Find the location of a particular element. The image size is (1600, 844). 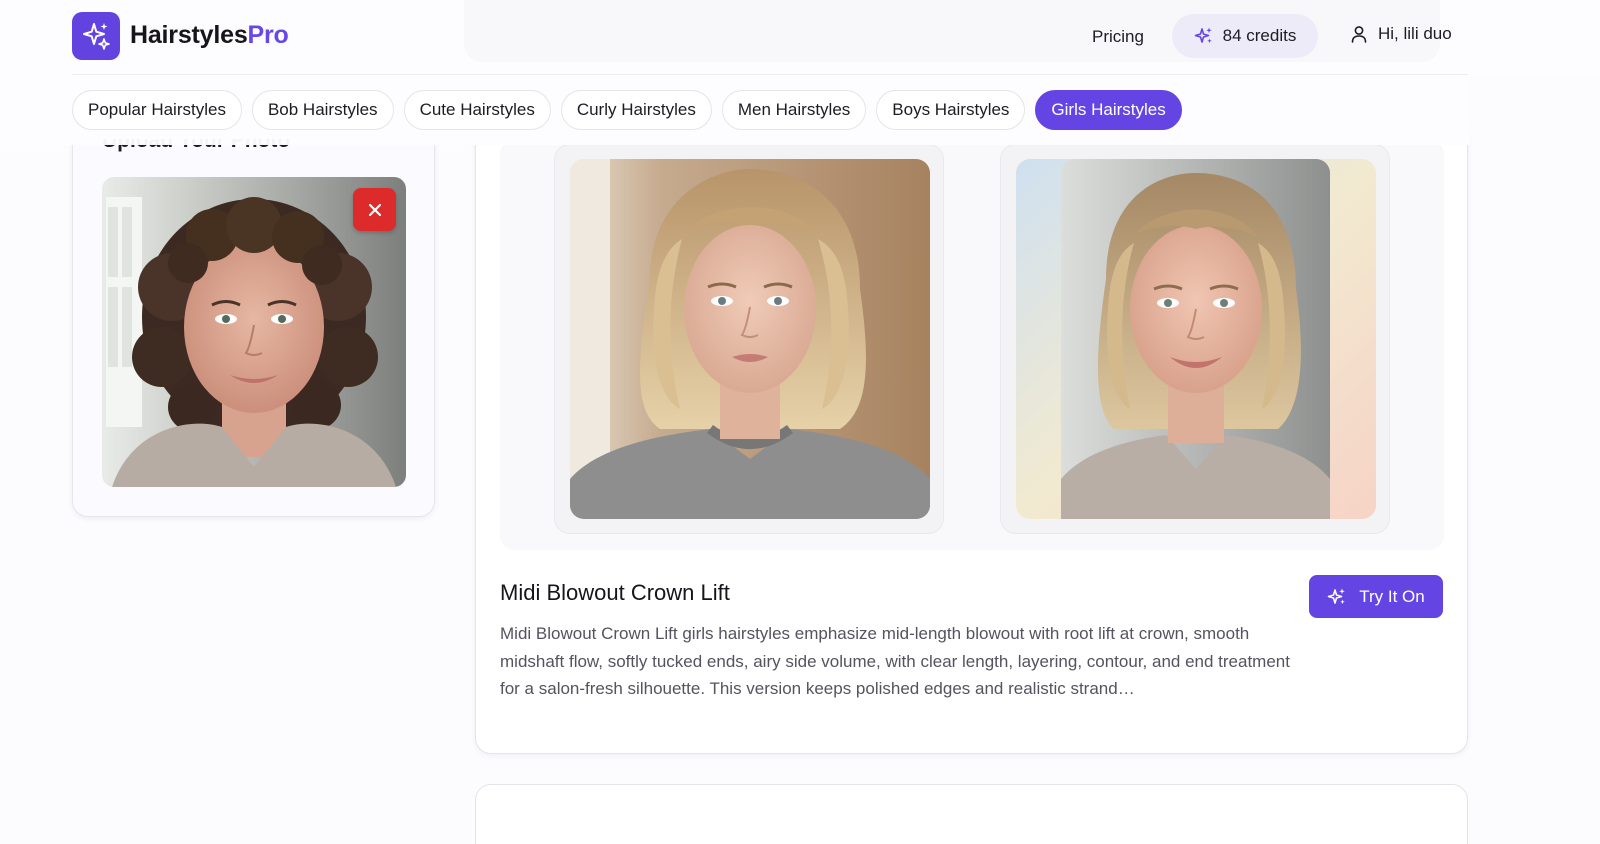

pricing-link: Pricing is located at coordinates (1118, 37).